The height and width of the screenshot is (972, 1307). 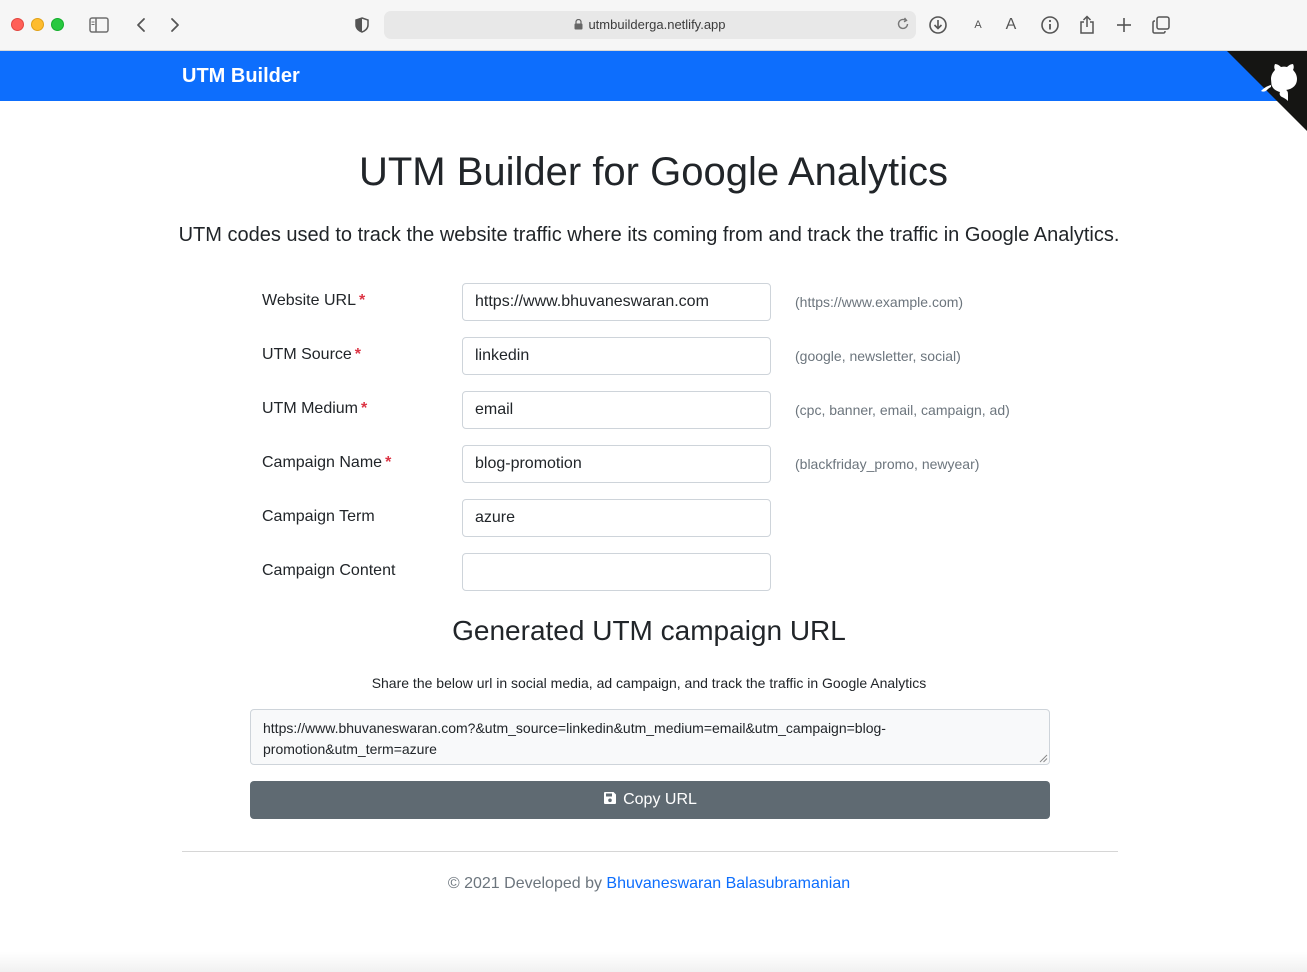 I want to click on forward-icon, so click(x=175, y=25).